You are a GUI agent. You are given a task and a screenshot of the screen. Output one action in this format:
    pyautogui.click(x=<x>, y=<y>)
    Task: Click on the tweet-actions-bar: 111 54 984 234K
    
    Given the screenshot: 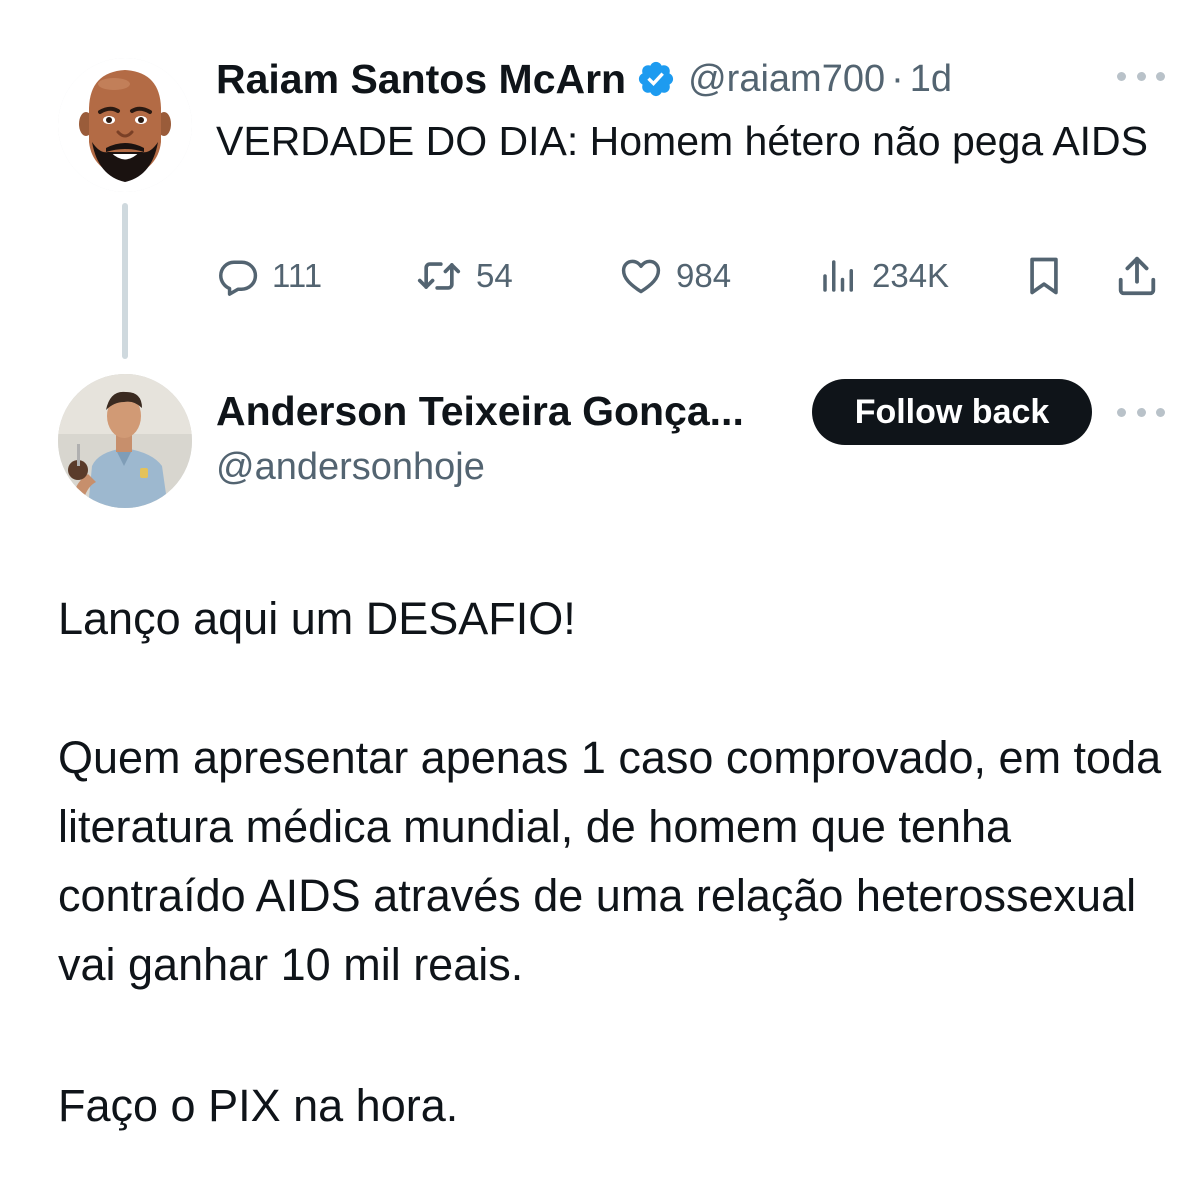 What is the action you would take?
    pyautogui.click(x=691, y=276)
    